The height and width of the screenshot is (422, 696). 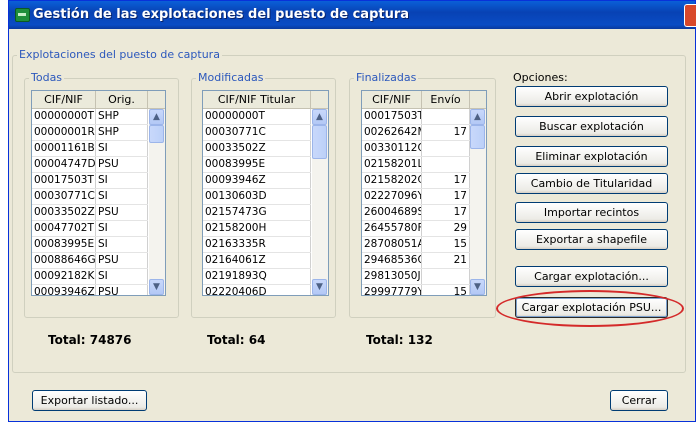 What do you see at coordinates (416, 133) in the screenshot?
I see `table-row: 00262642M 17` at bounding box center [416, 133].